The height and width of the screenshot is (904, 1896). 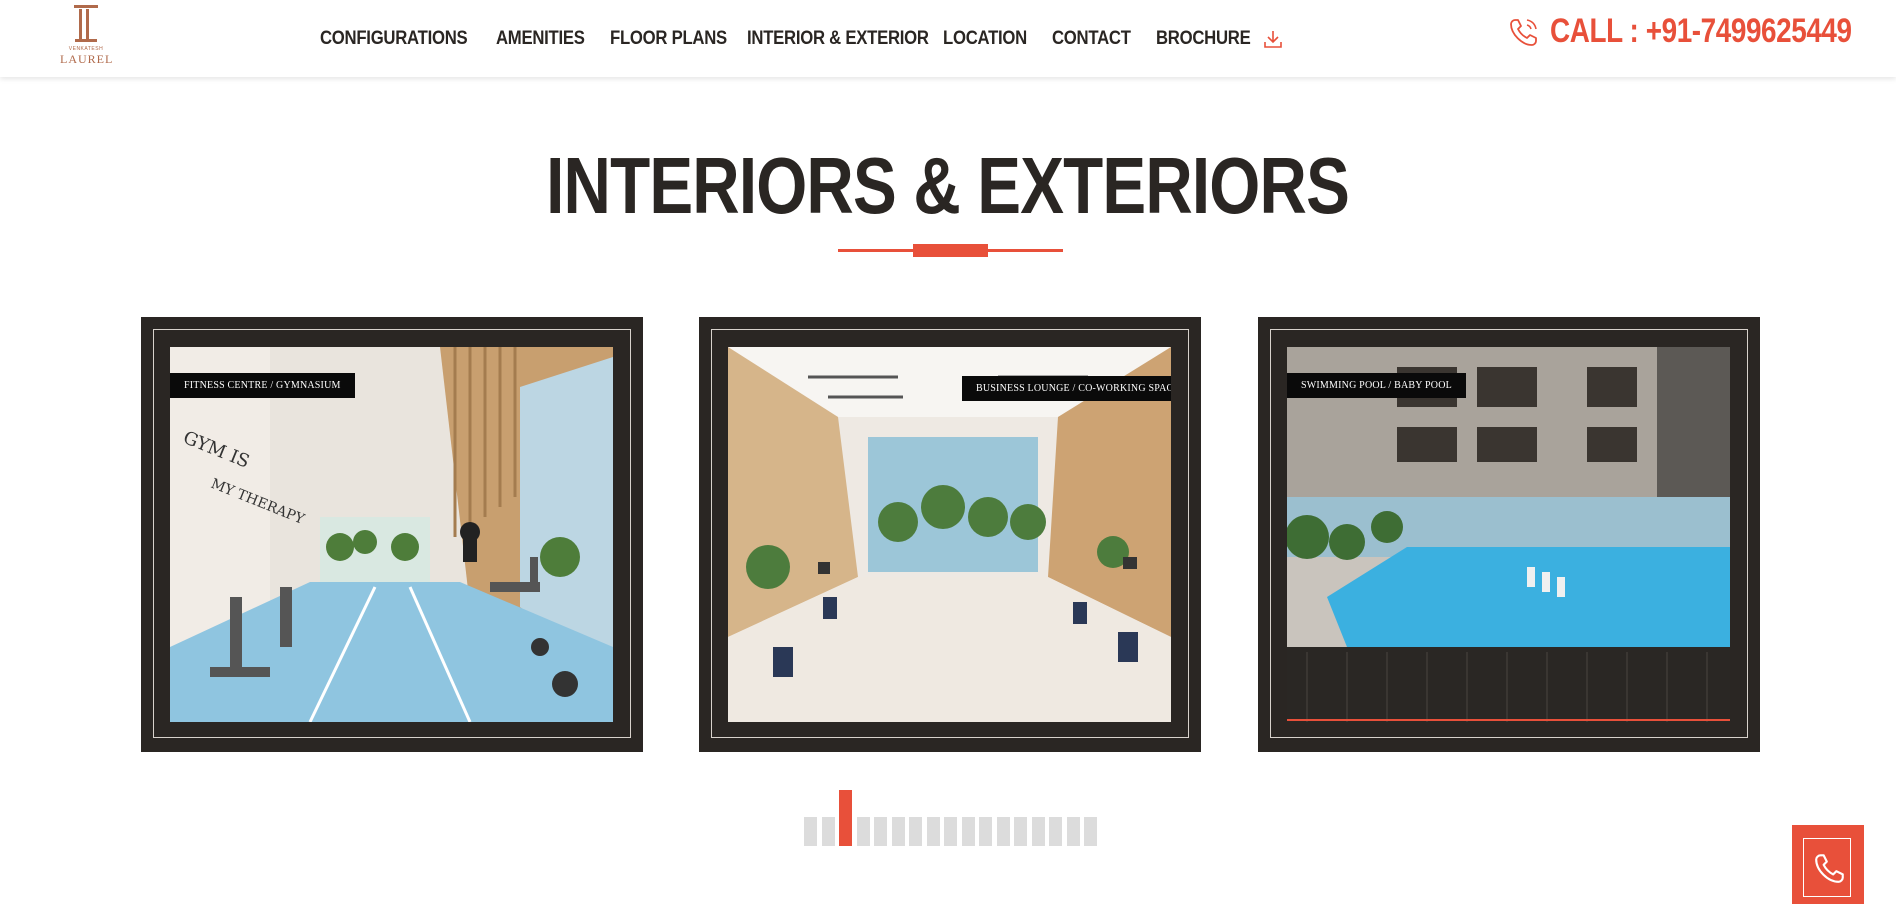 I want to click on carousel-pagination, so click(x=953, y=818).